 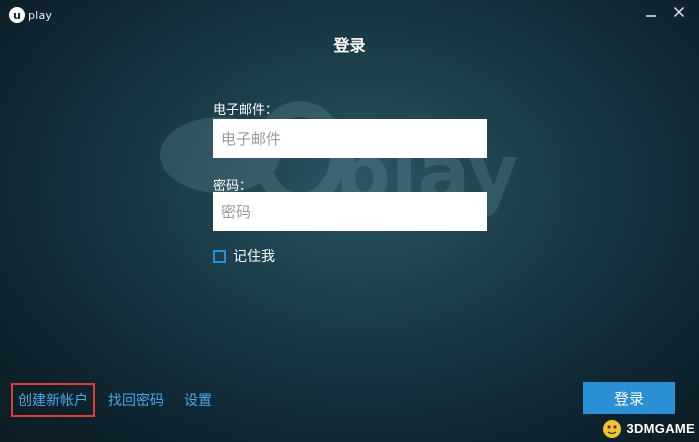 I want to click on window-controls, so click(x=665, y=12).